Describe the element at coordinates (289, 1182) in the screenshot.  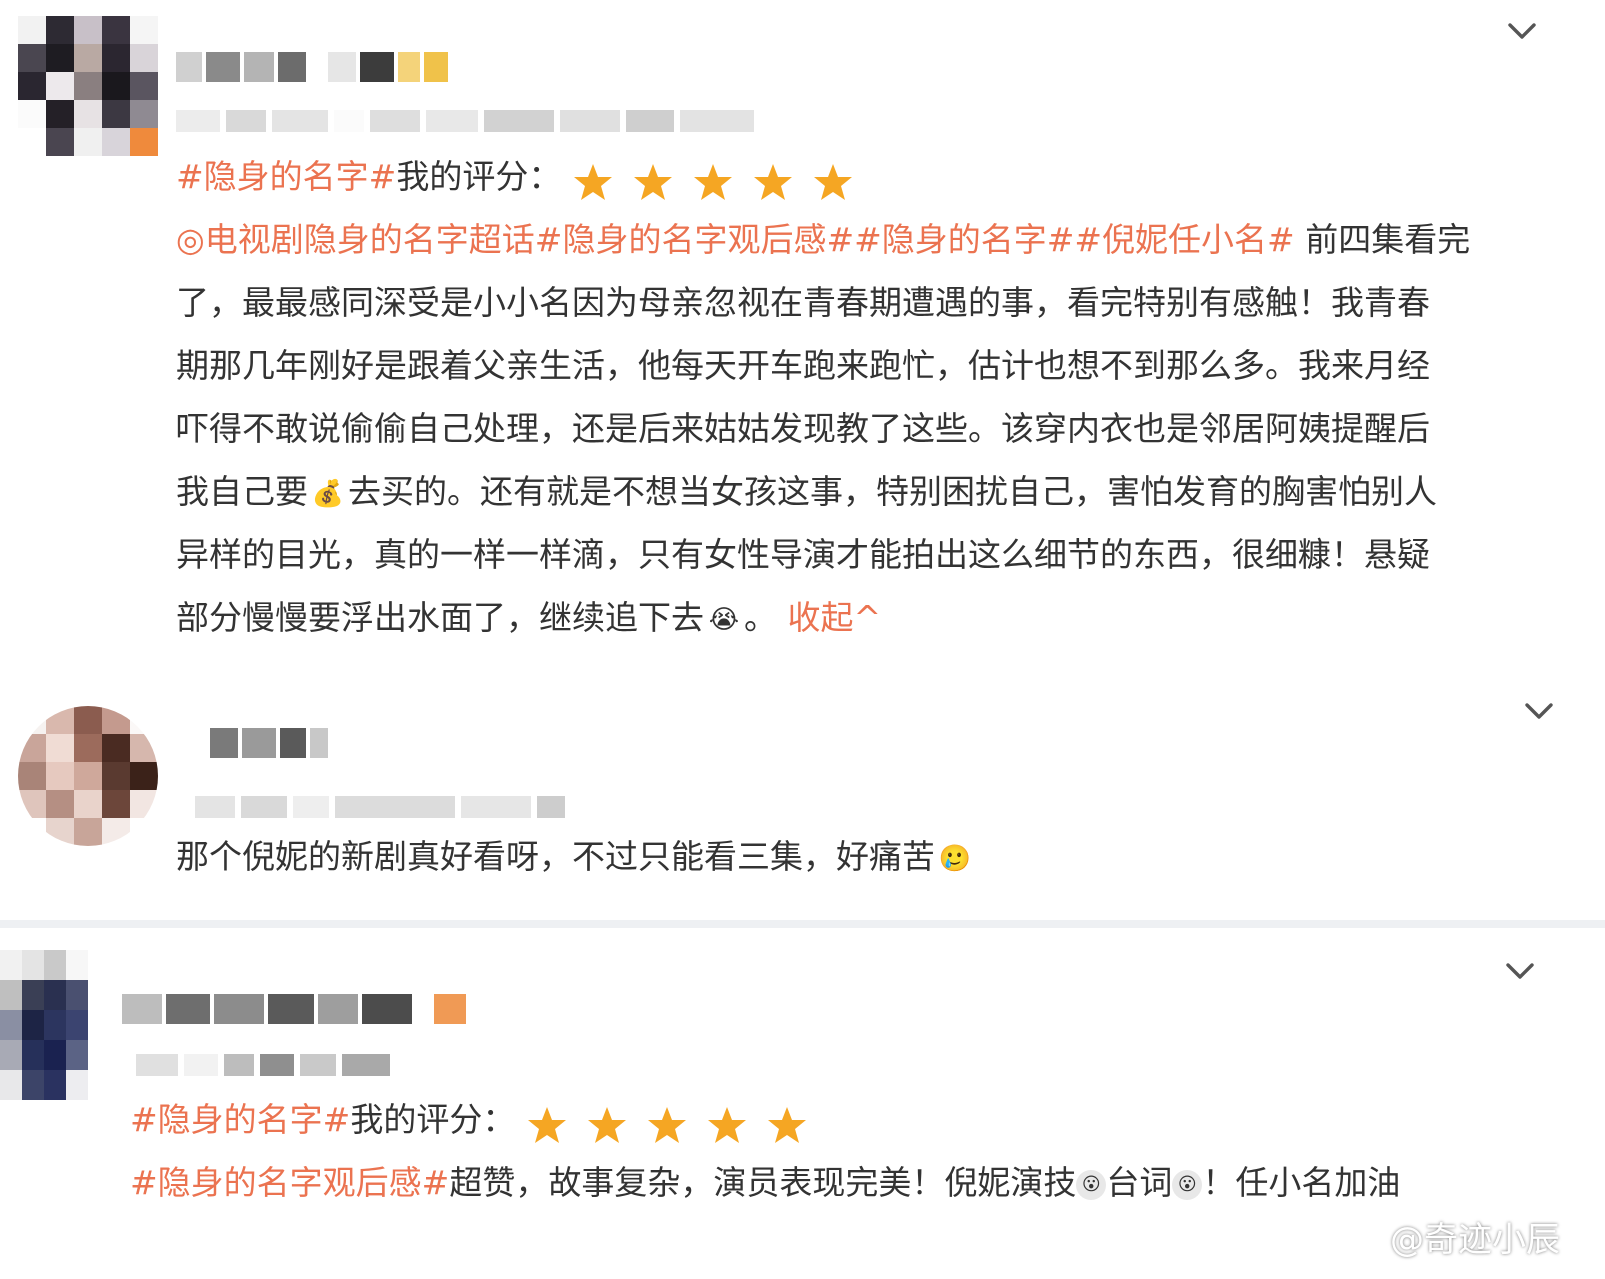
I see `hashtag-link: #隐身的名字观后感#` at that location.